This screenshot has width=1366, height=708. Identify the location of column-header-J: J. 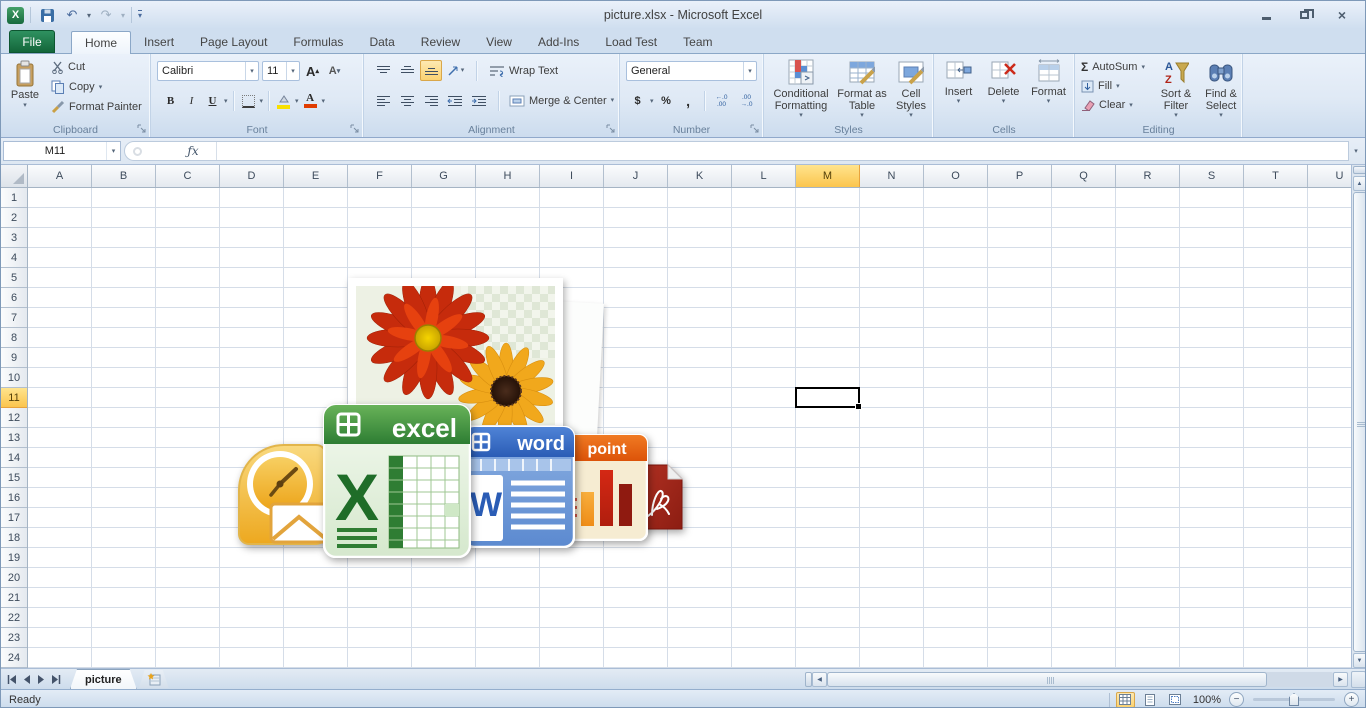
(636, 176).